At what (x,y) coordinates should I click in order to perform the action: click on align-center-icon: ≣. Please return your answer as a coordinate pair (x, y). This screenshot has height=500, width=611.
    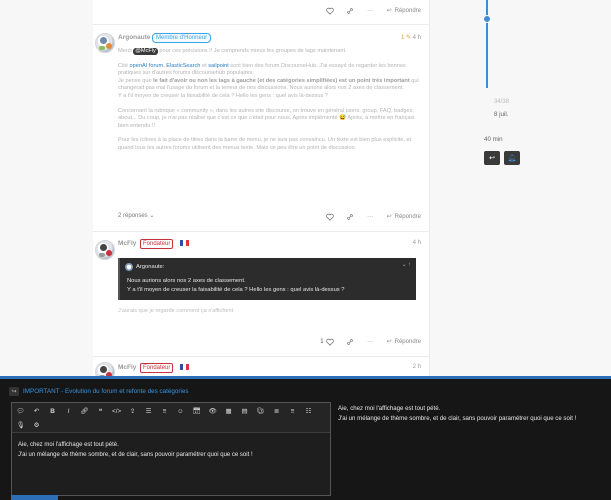
    Looking at the image, I should click on (276, 411).